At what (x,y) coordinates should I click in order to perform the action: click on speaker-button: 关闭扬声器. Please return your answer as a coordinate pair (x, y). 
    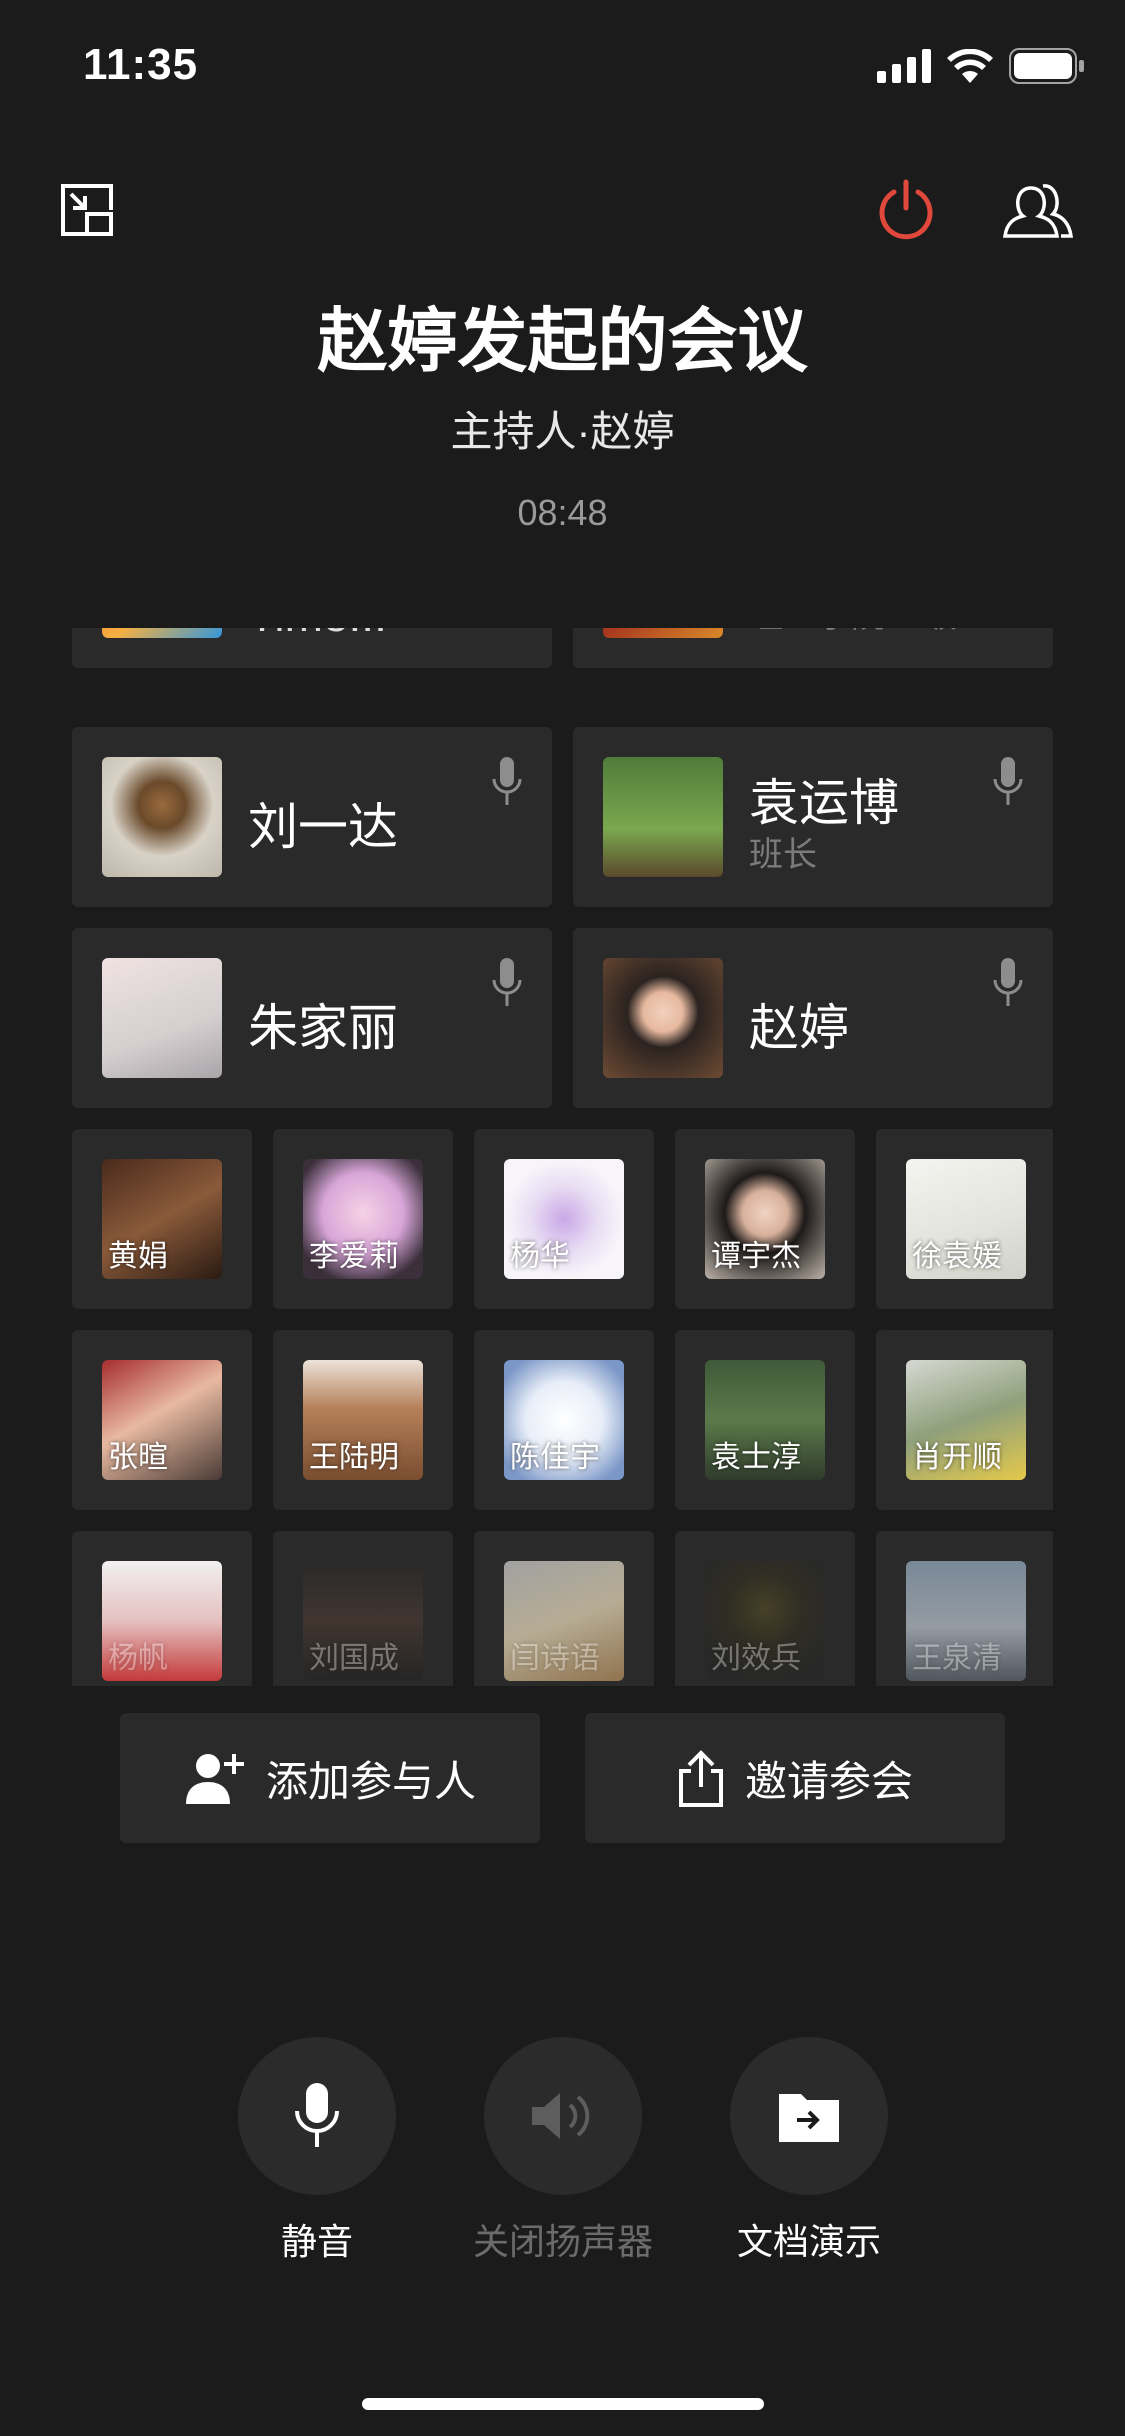
    Looking at the image, I should click on (563, 2149).